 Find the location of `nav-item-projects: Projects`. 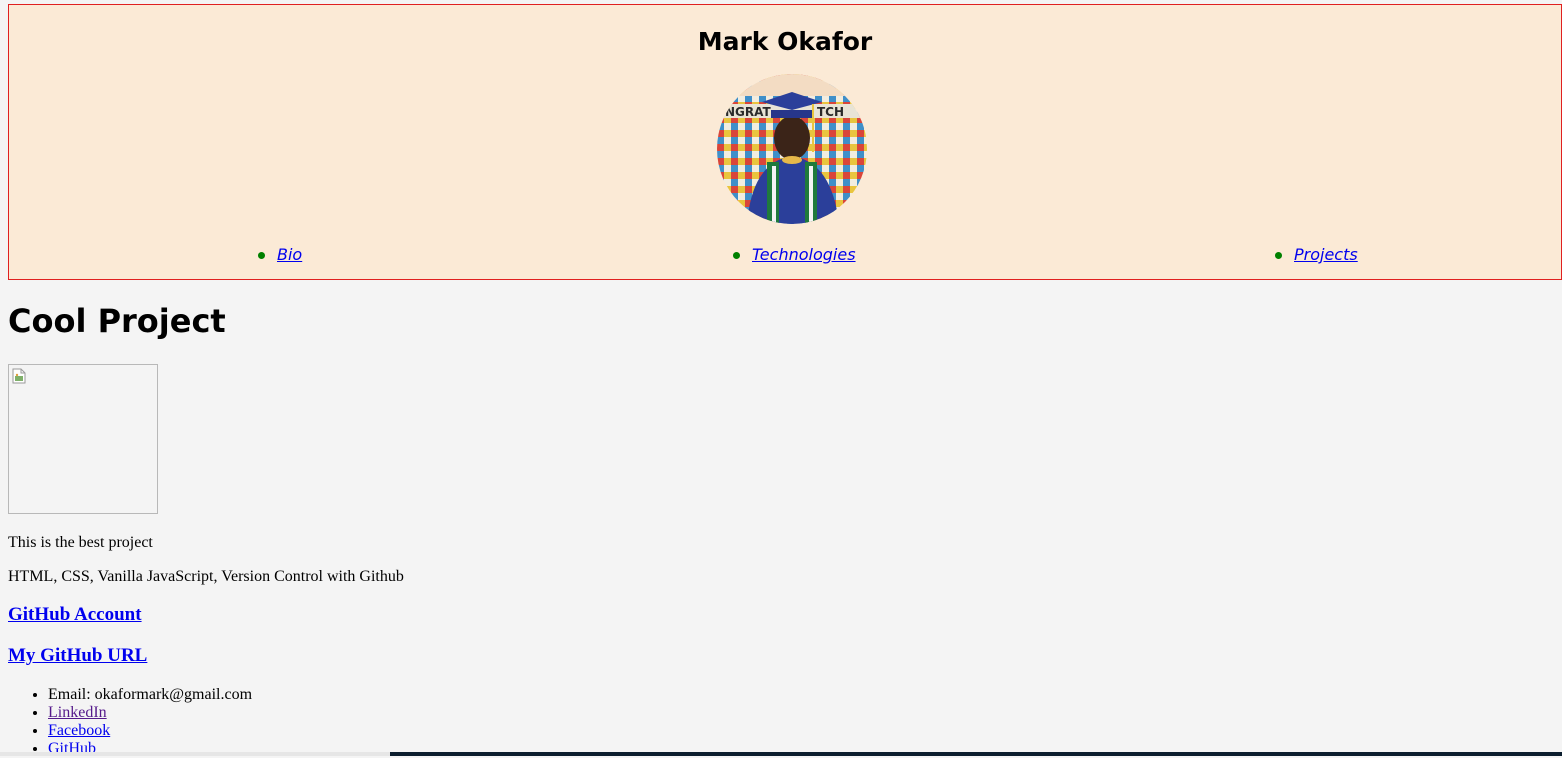

nav-item-projects: Projects is located at coordinates (1316, 254).